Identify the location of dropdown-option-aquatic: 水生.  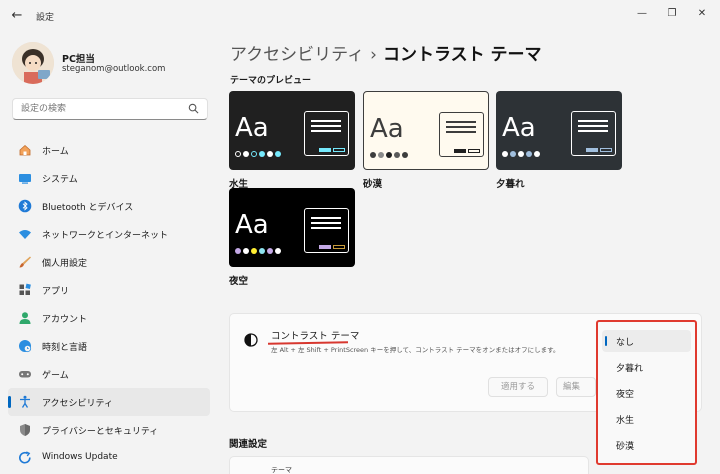
(646, 419).